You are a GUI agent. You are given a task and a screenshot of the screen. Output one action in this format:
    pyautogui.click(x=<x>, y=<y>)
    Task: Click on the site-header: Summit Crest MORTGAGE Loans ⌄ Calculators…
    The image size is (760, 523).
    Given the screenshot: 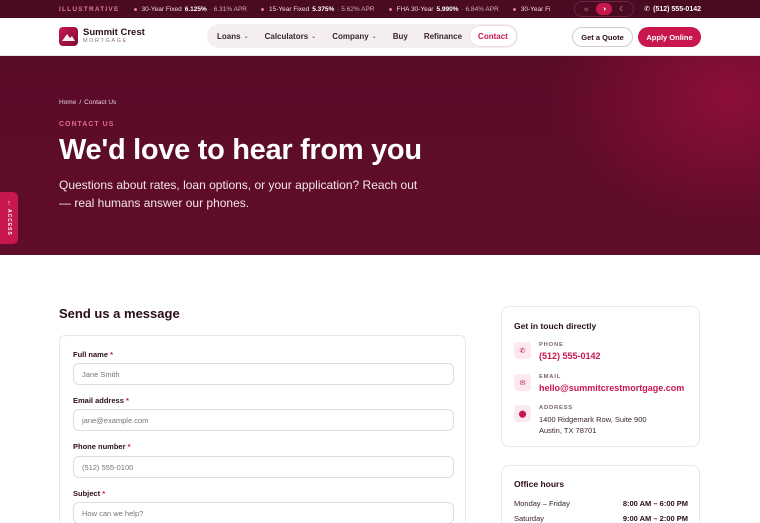 What is the action you would take?
    pyautogui.click(x=380, y=37)
    